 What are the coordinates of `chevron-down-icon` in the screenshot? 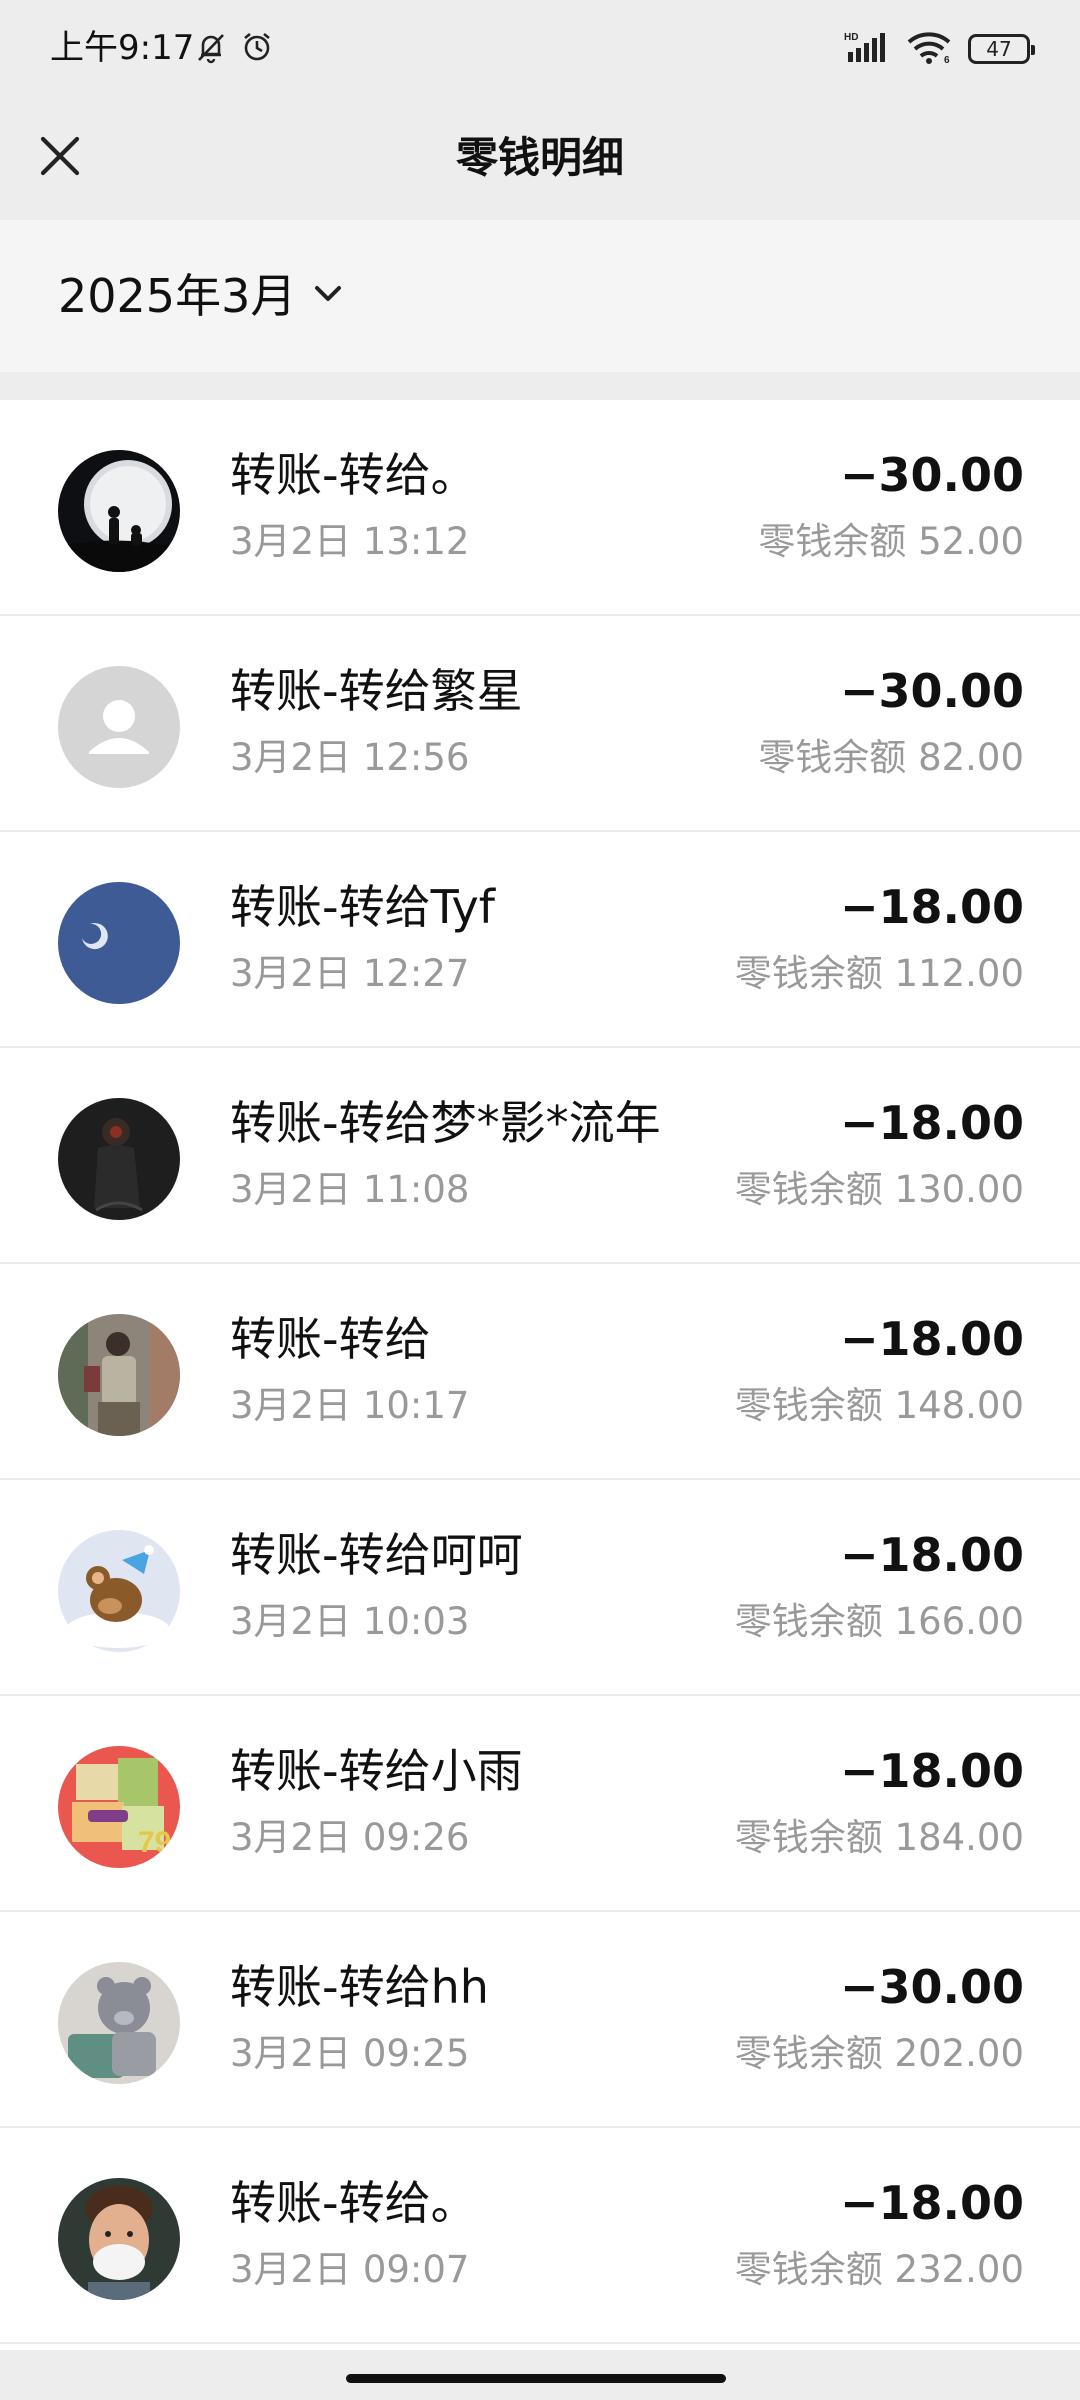 It's located at (328, 296).